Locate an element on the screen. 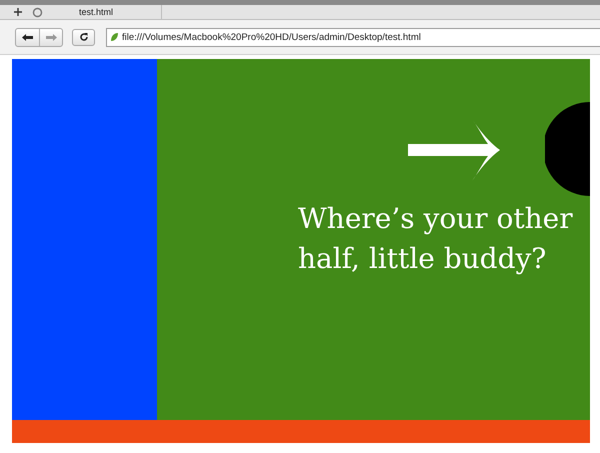 The image size is (600, 453). reload-icon is located at coordinates (83, 37).